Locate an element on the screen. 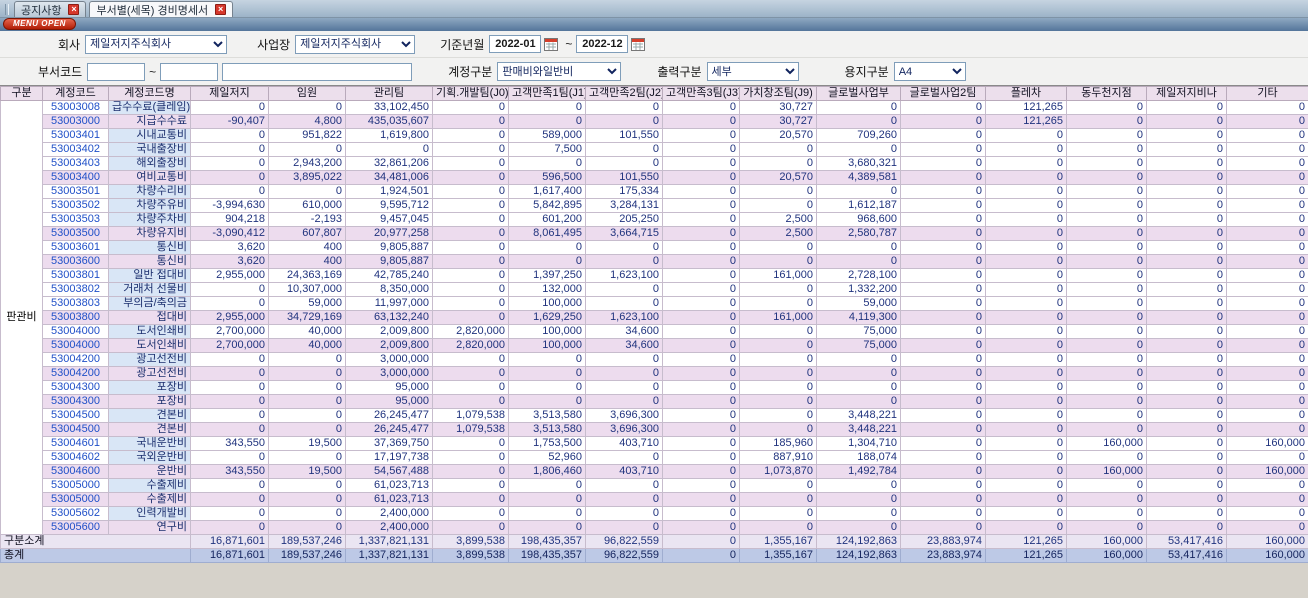 Image resolution: width=1308 pixels, height=598 pixels. column-header: 글로벌사업2팀 is located at coordinates (943, 93).